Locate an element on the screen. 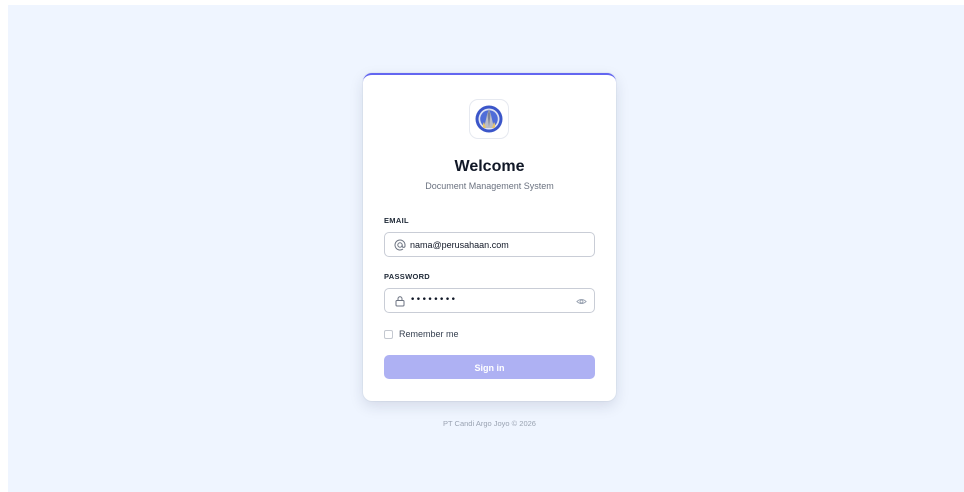  logo-emblem-icon is located at coordinates (489, 119).